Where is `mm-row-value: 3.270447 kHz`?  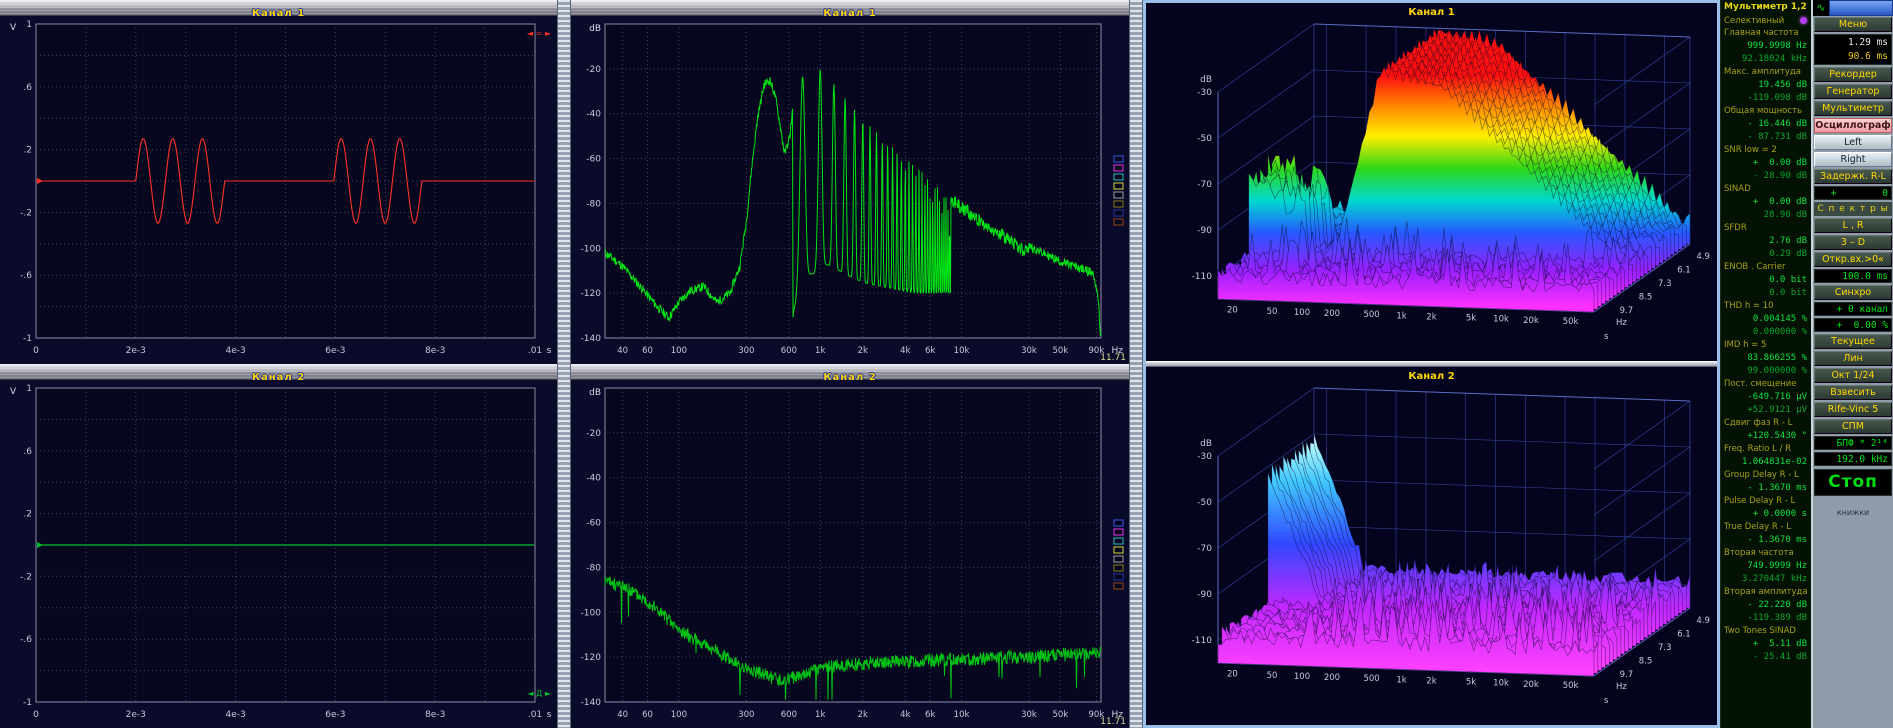
mm-row-value: 3.270447 kHz is located at coordinates (1774, 579).